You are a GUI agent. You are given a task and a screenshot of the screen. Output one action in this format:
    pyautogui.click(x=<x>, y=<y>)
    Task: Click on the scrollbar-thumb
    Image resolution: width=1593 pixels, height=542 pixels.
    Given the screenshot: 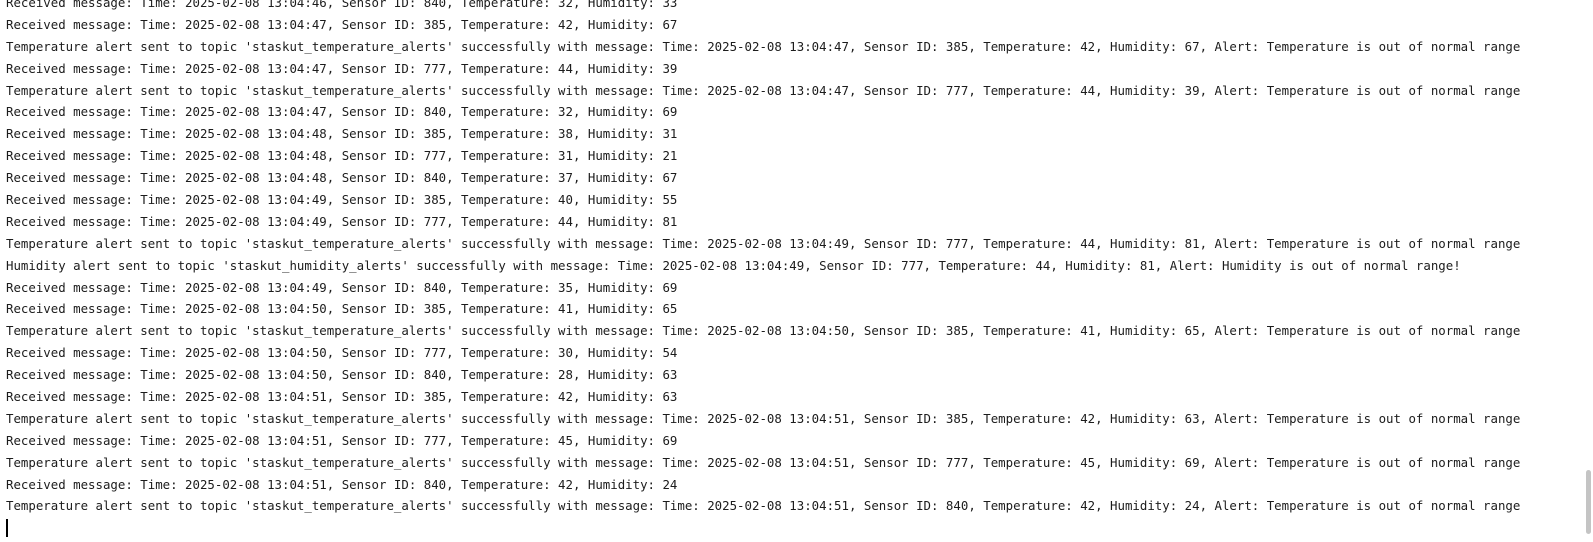 What is the action you would take?
    pyautogui.click(x=1588, y=502)
    